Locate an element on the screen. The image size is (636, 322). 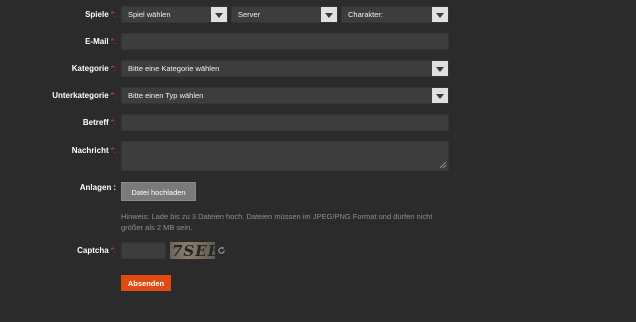
server-select: Server is located at coordinates (284, 14).